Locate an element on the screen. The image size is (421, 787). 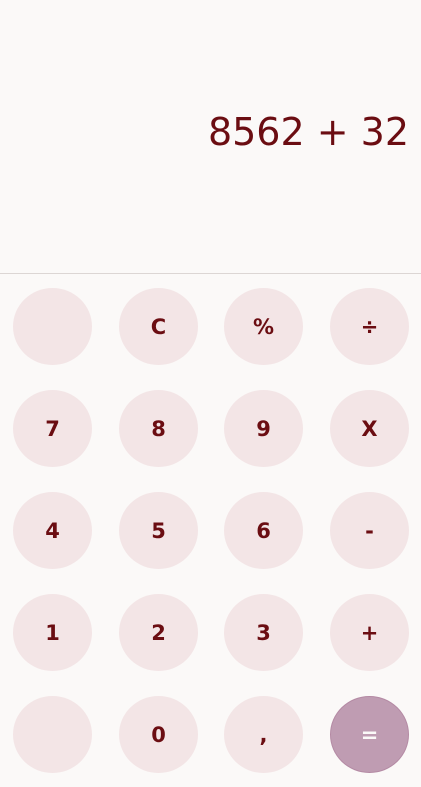
expression-text: 8562 + 32 is located at coordinates (308, 132).